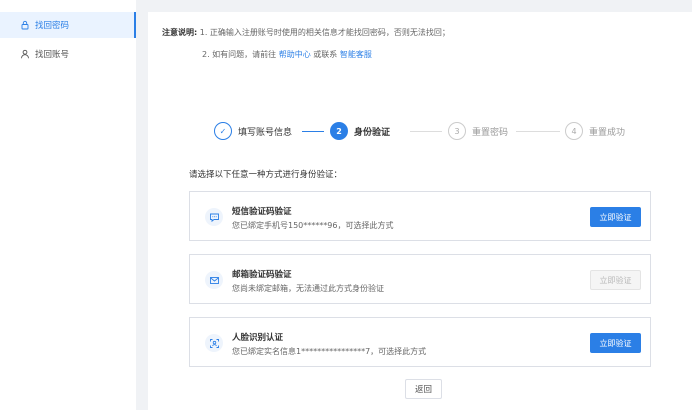  Describe the element at coordinates (258, 338) in the screenshot. I see `method-title: 人脸识别认证` at that location.